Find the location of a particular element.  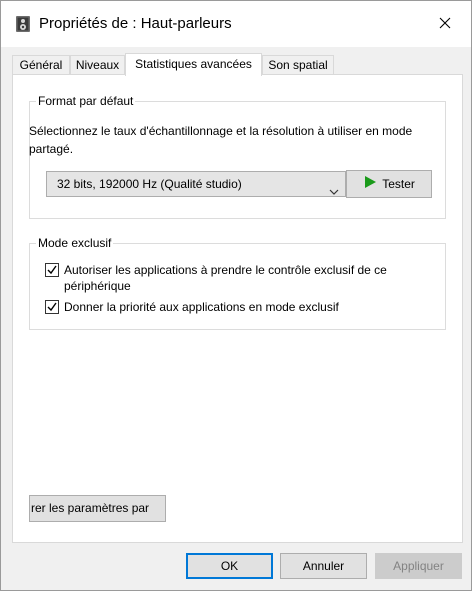

play-icon is located at coordinates (370, 185).